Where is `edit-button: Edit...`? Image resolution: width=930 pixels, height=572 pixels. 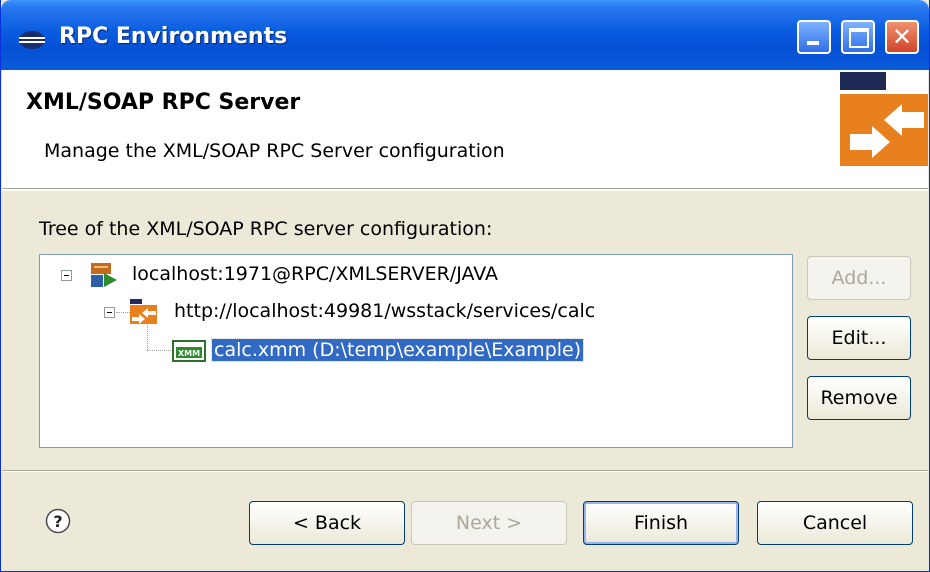 edit-button: Edit... is located at coordinates (859, 338).